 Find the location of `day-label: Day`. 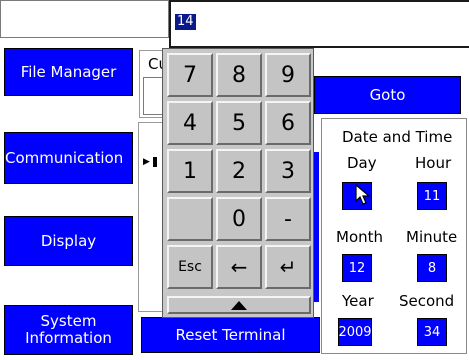

day-label: Day is located at coordinates (362, 163).